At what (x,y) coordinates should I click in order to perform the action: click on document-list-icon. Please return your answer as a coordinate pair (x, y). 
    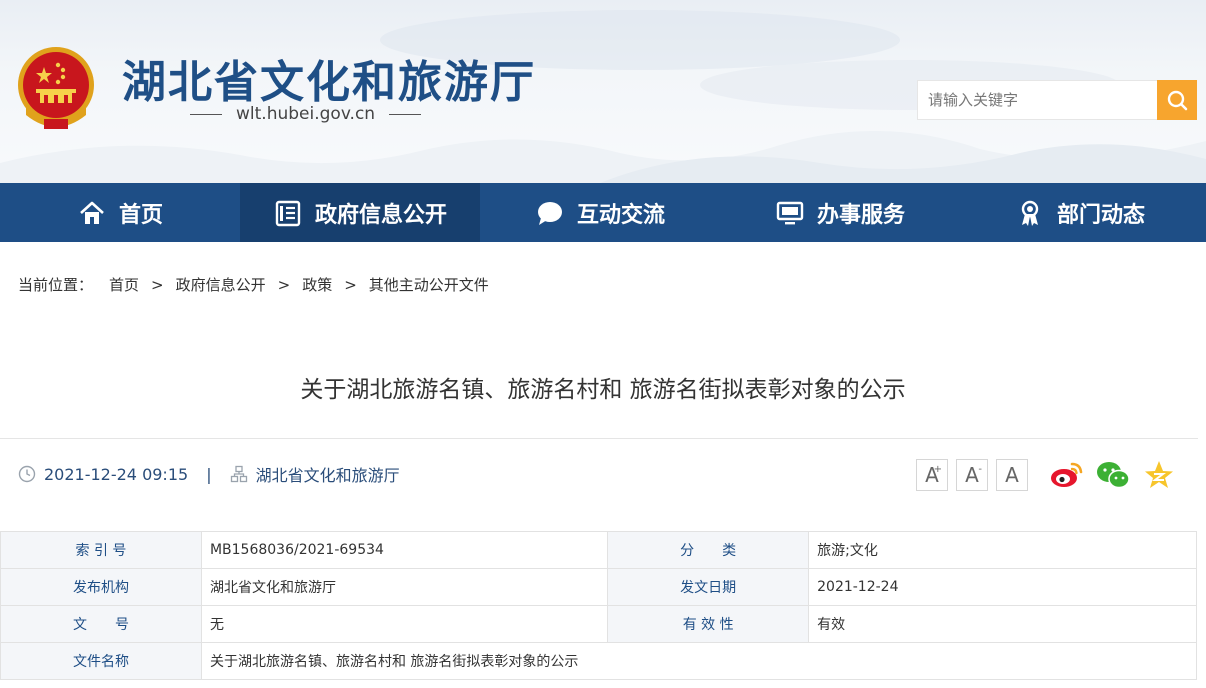
    Looking at the image, I should click on (288, 213).